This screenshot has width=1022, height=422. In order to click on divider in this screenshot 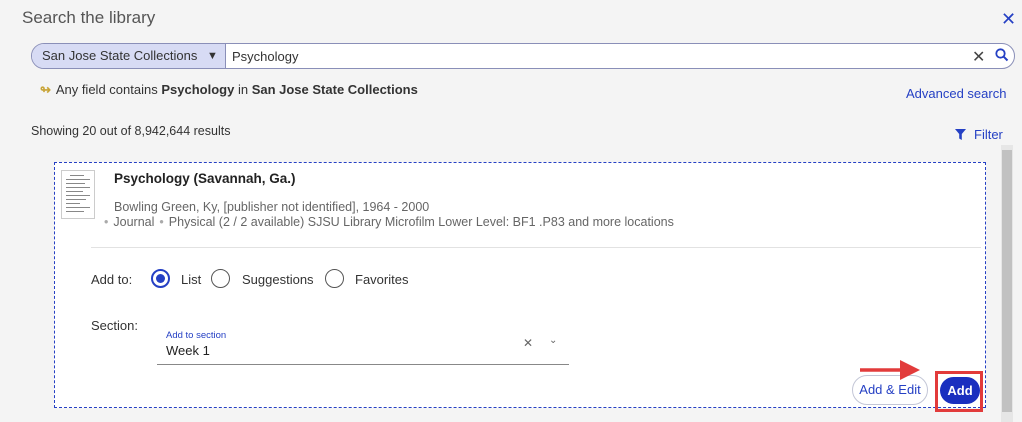, I will do `click(536, 247)`.